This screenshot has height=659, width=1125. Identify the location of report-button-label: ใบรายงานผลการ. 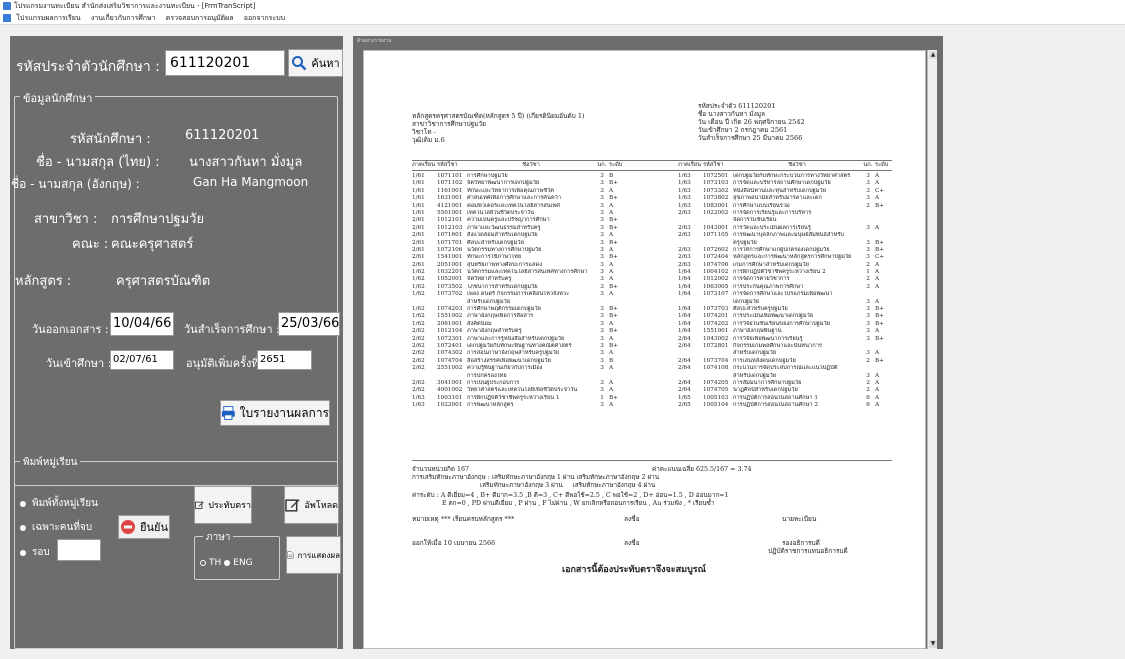
(284, 412).